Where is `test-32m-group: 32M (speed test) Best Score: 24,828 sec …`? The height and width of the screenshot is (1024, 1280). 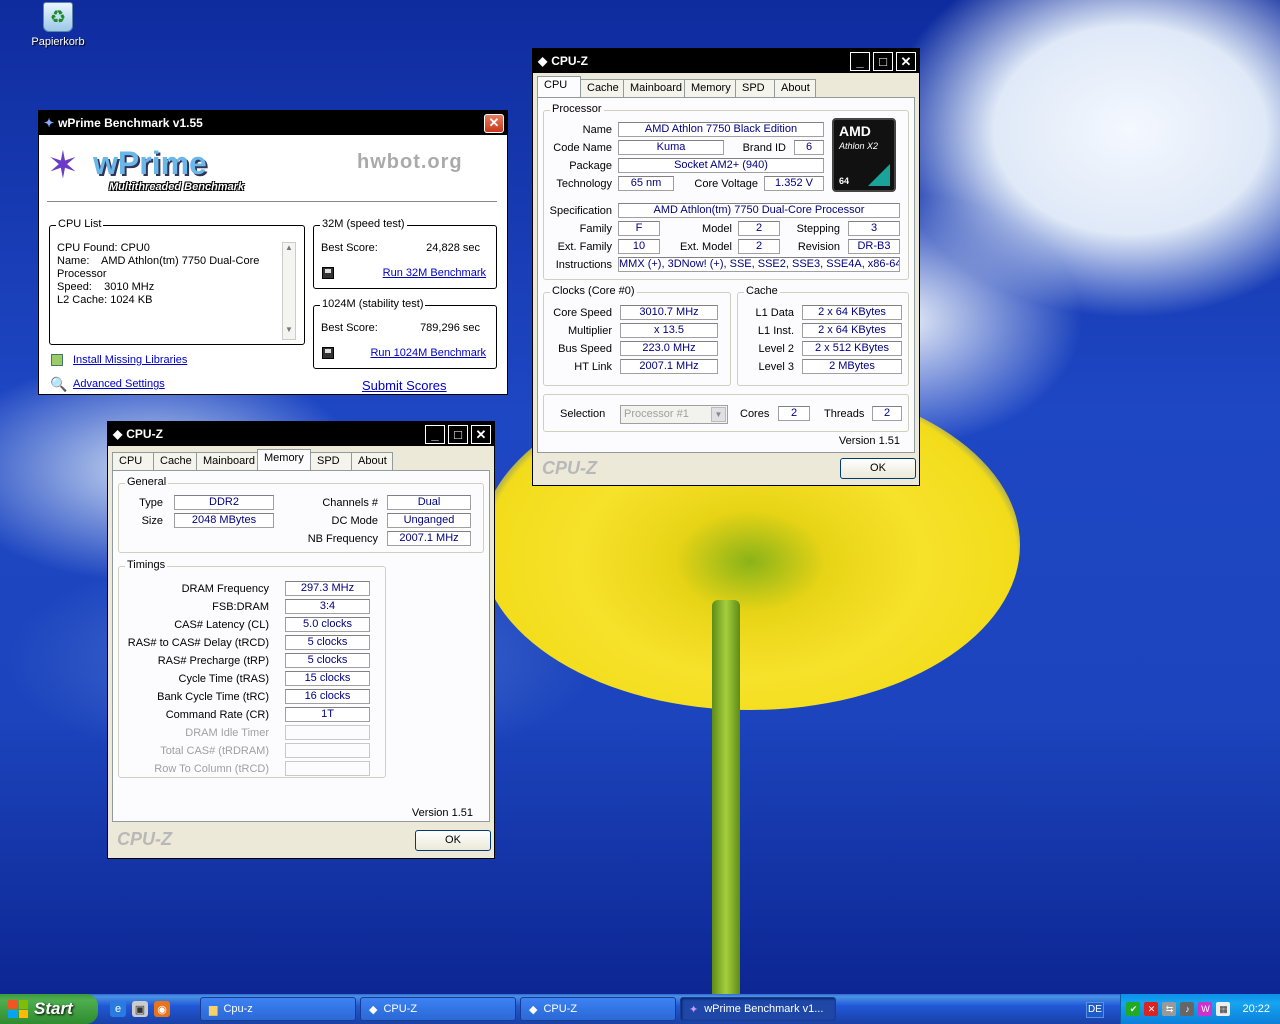
test-32m-group: 32M (speed test) Best Score: 24,828 sec … is located at coordinates (405, 253).